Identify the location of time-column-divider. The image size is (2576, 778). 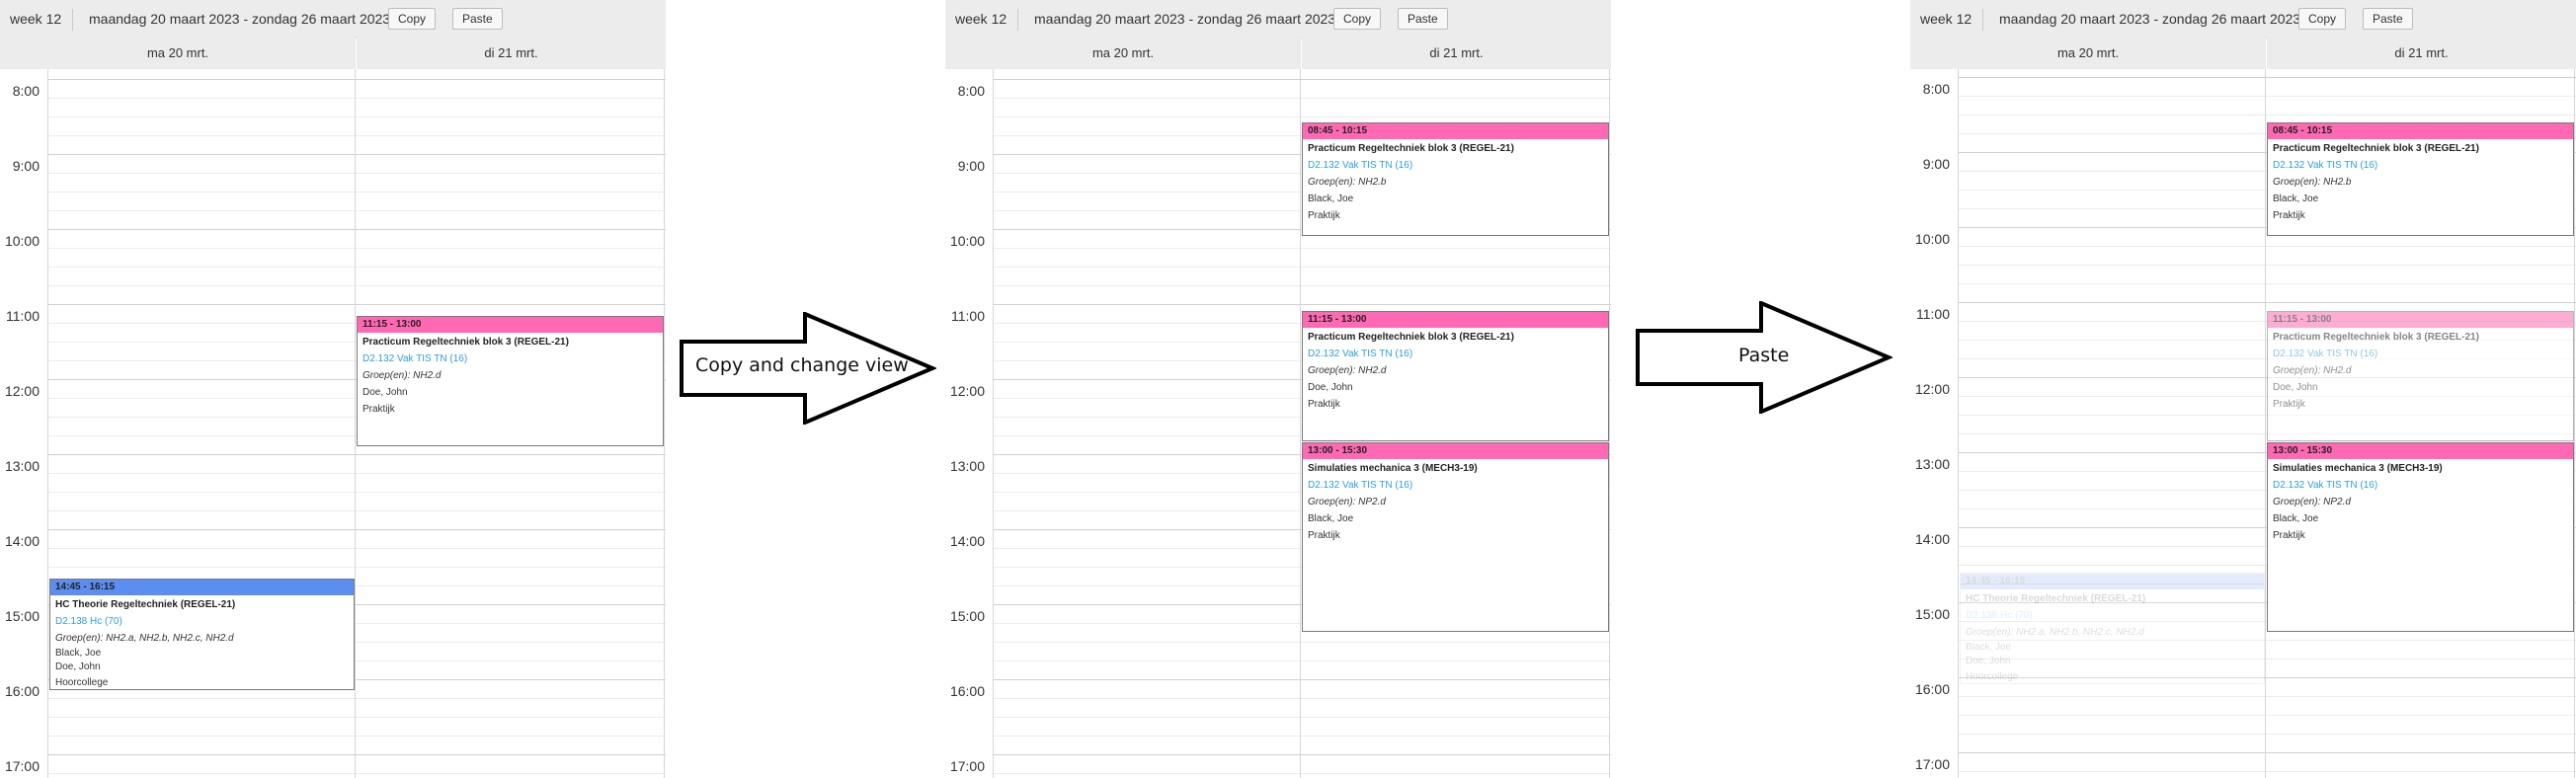
(47, 424).